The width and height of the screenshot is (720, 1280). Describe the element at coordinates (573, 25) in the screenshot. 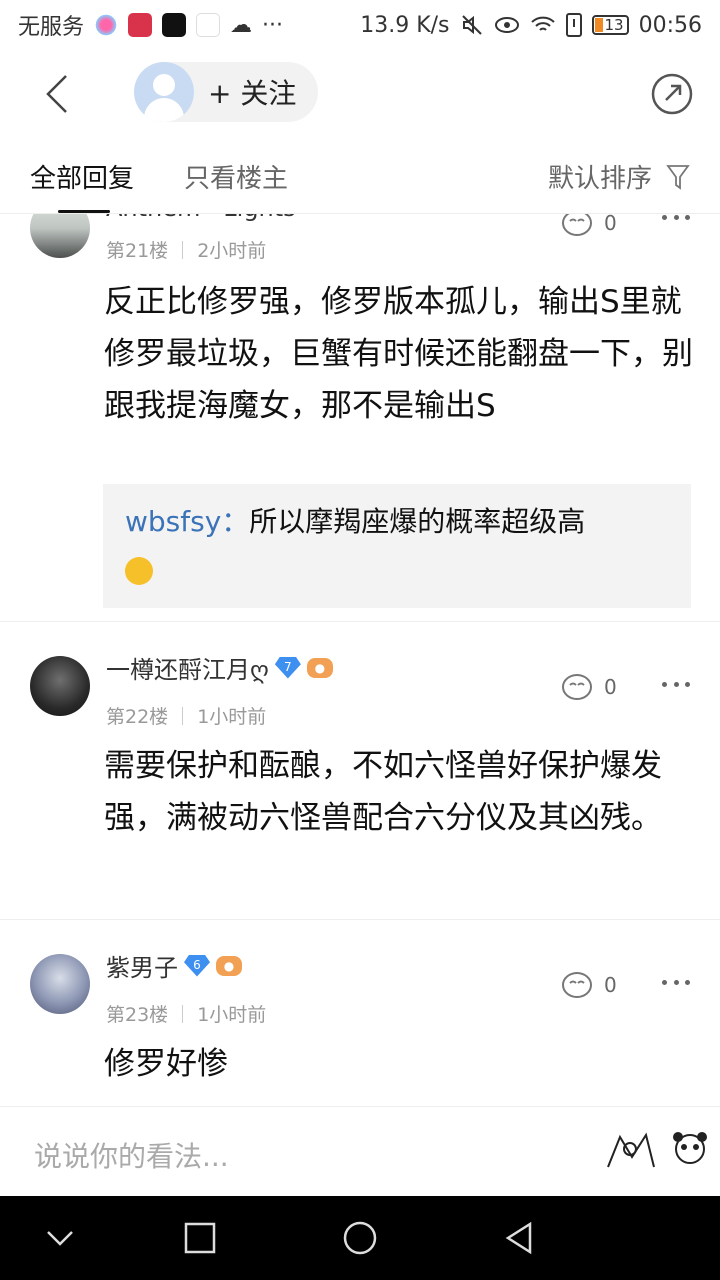

I see `sim-alert-icon` at that location.